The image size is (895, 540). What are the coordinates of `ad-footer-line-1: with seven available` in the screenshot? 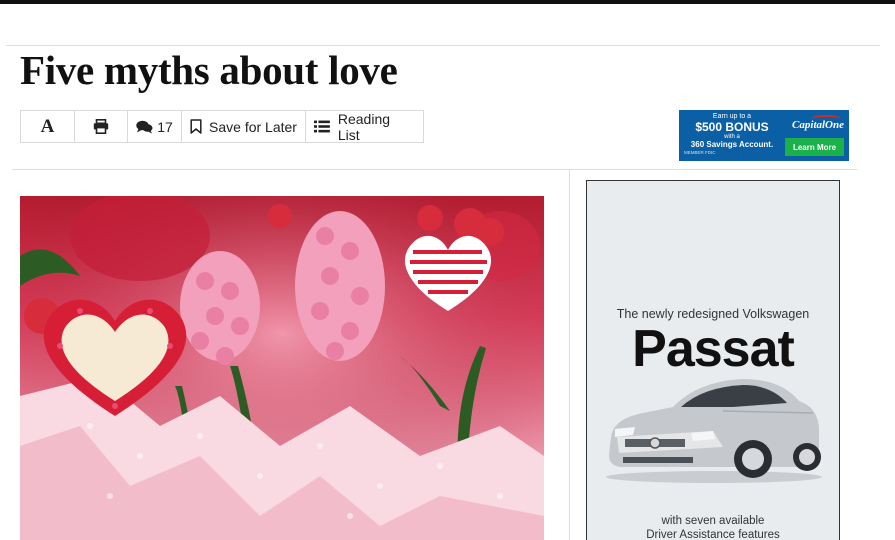 It's located at (713, 521).